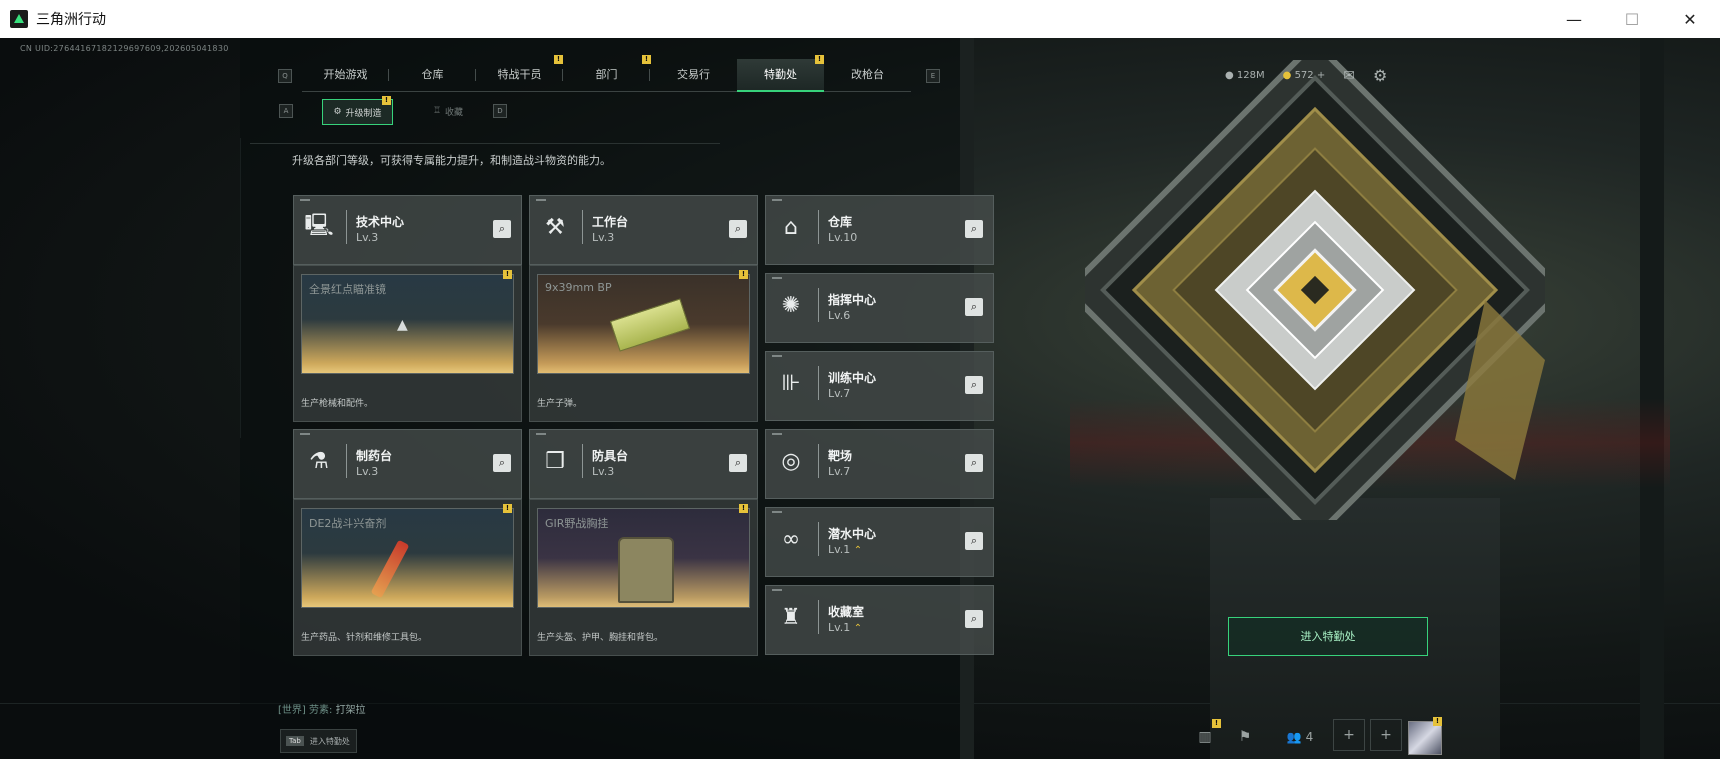  What do you see at coordinates (852, 534) in the screenshot?
I see `facility-name: 潜水中心` at bounding box center [852, 534].